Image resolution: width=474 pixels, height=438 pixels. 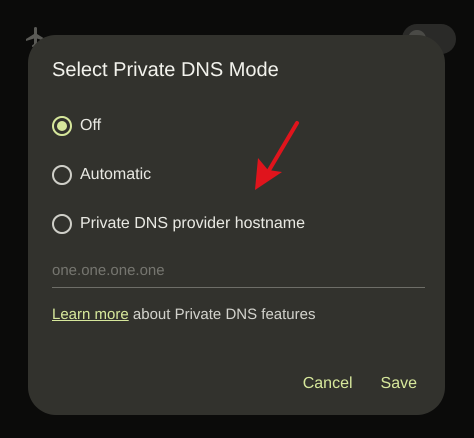 I want to click on arrow-annotation, so click(x=277, y=155).